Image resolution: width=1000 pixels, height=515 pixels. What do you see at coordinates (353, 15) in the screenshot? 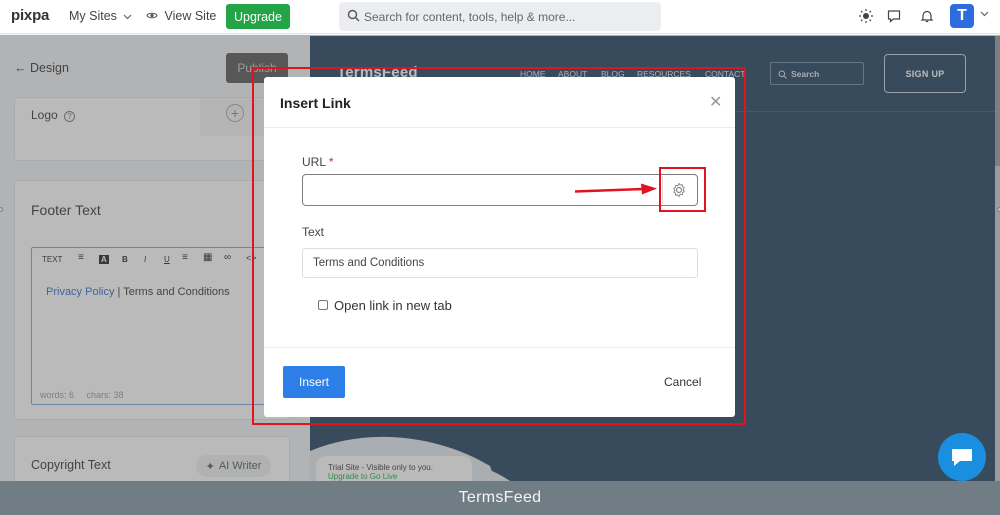
I see `search-icon` at bounding box center [353, 15].